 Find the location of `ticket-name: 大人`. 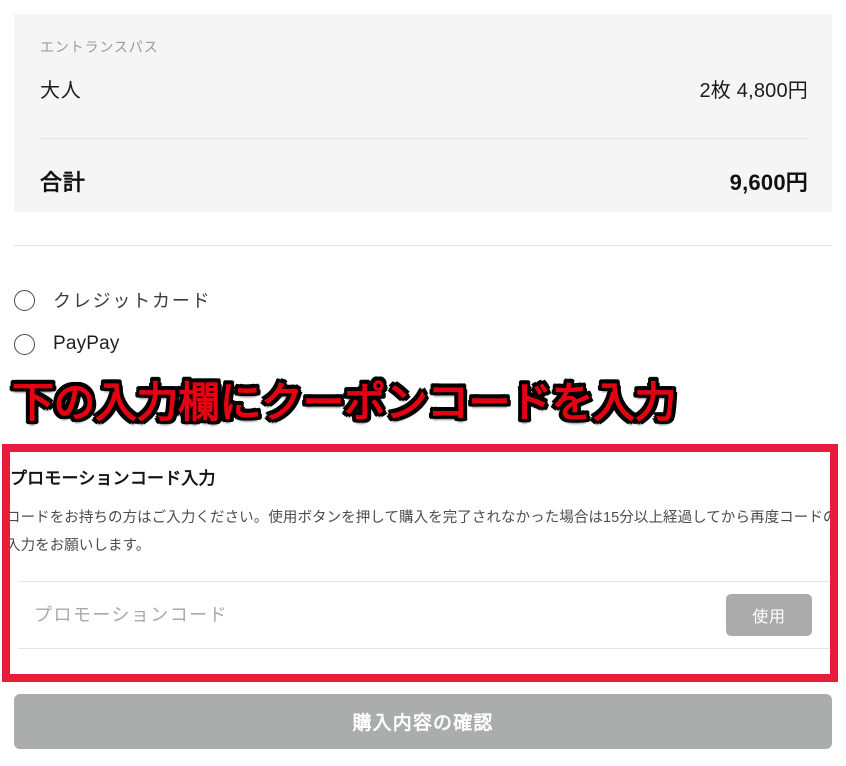

ticket-name: 大人 is located at coordinates (61, 91).